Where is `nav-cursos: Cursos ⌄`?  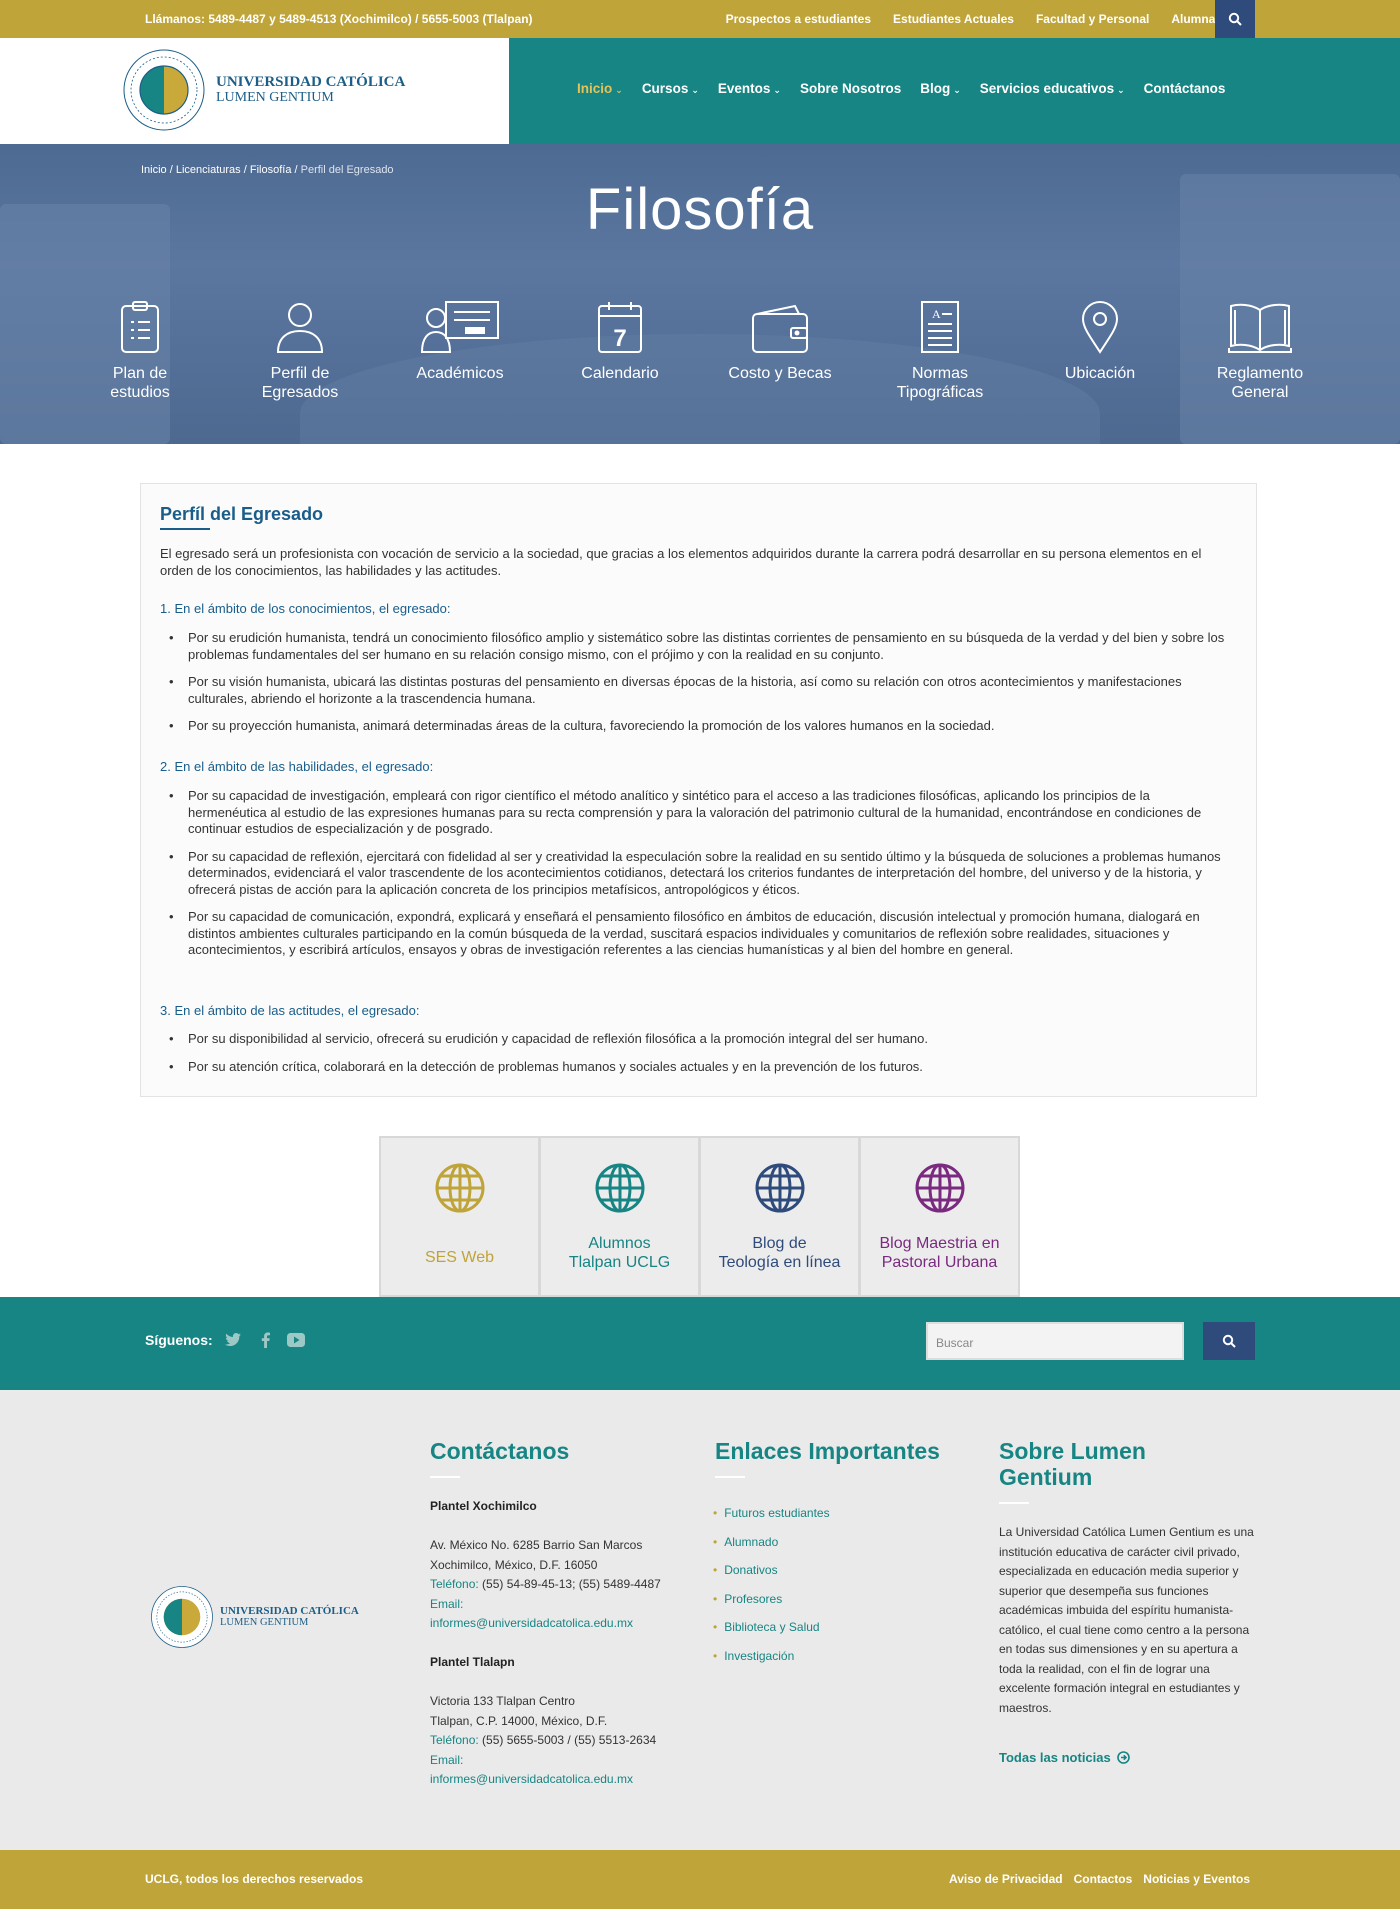
nav-cursos: Cursos ⌄ is located at coordinates (670, 88).